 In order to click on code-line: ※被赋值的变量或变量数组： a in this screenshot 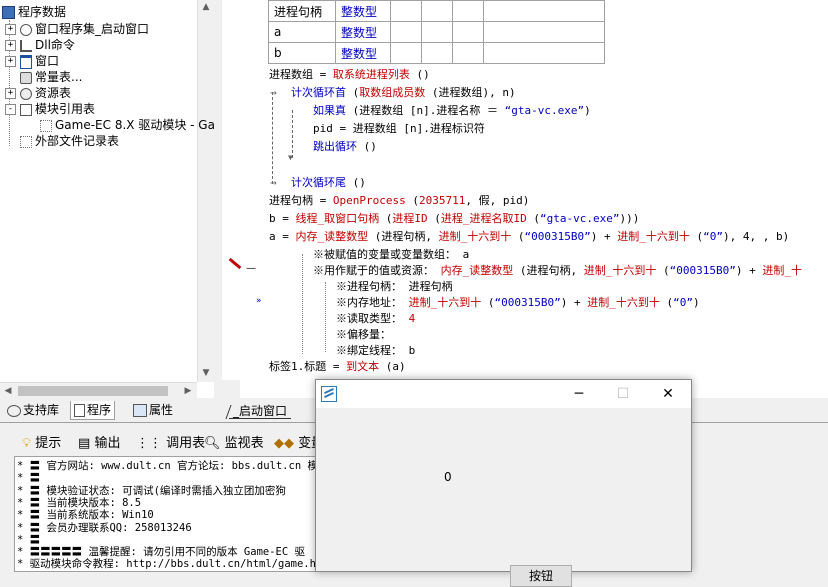, I will do `click(391, 255)`.